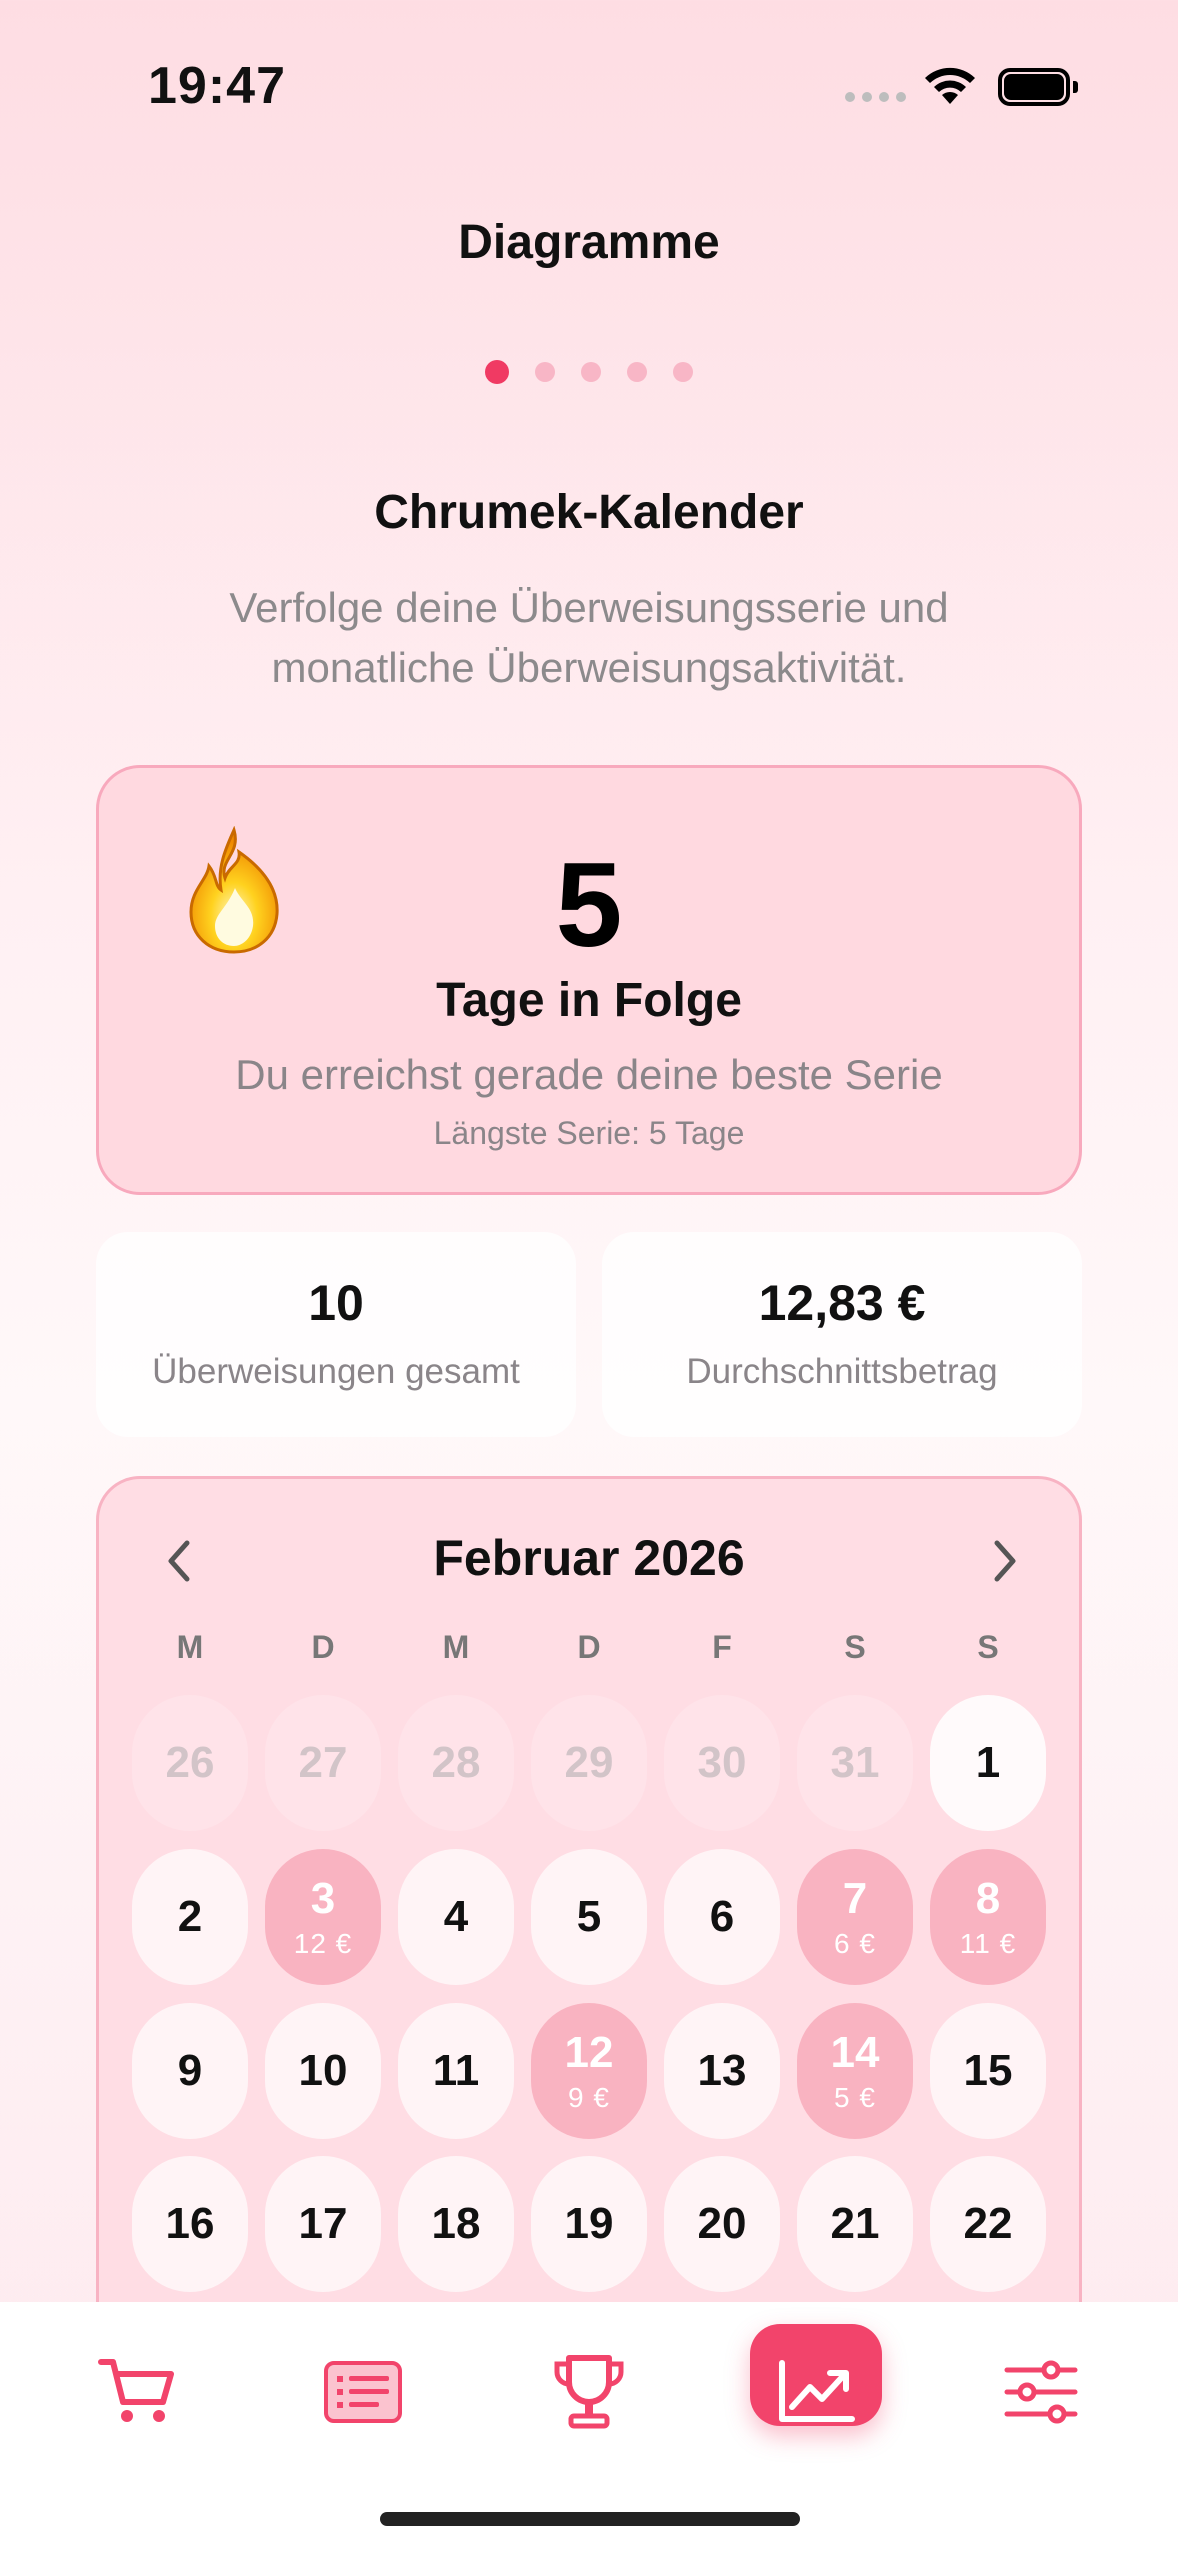 The width and height of the screenshot is (1178, 2556). I want to click on calendar-day-number: 22, so click(988, 2223).